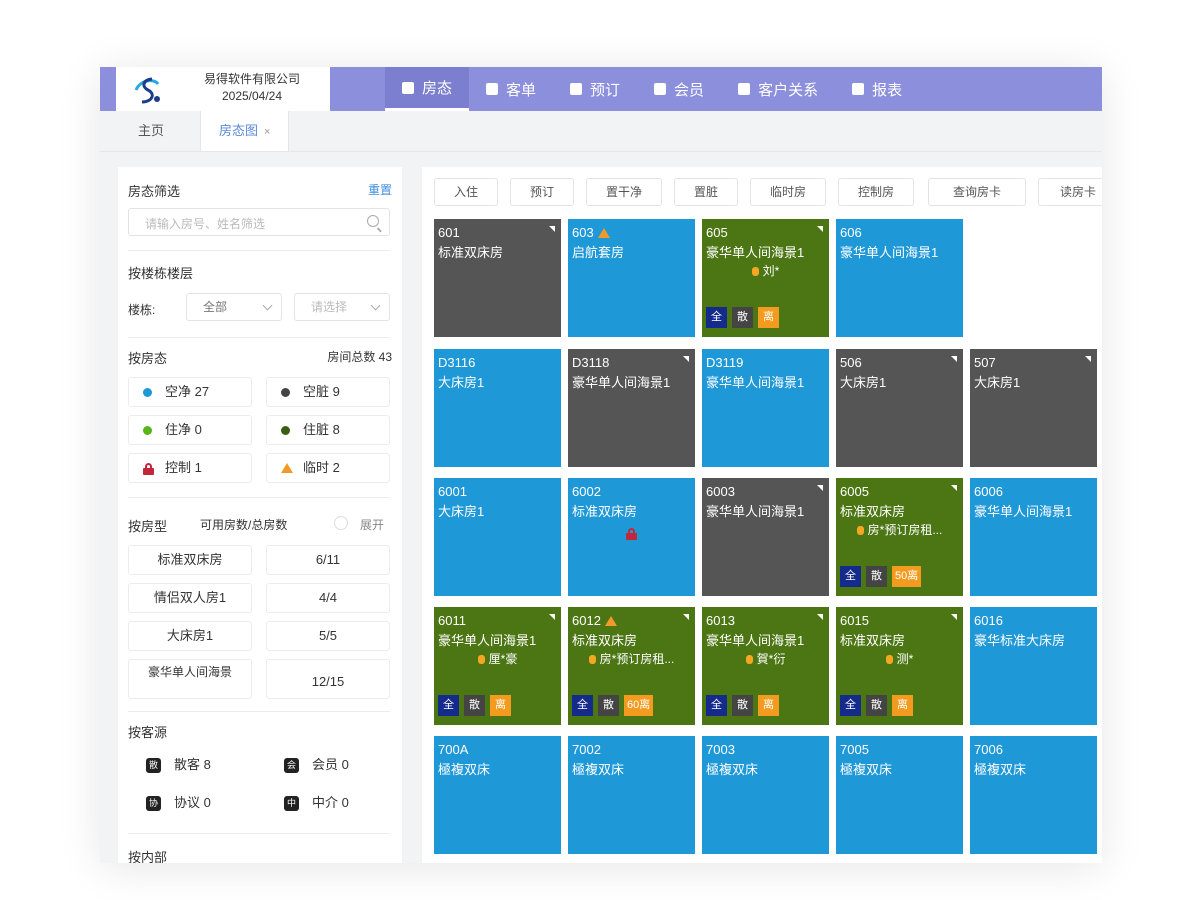  I want to click on tab-room-map: 房态图 ×, so click(245, 131).